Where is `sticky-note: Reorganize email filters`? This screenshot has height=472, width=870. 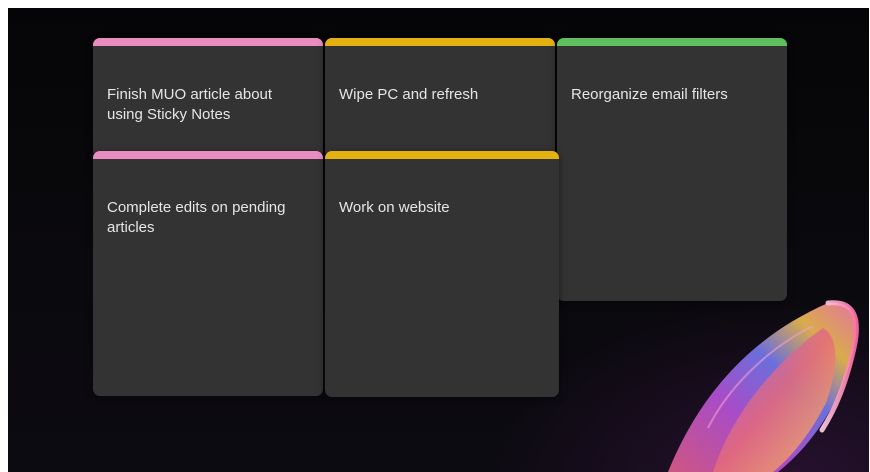
sticky-note: Reorganize email filters is located at coordinates (672, 169).